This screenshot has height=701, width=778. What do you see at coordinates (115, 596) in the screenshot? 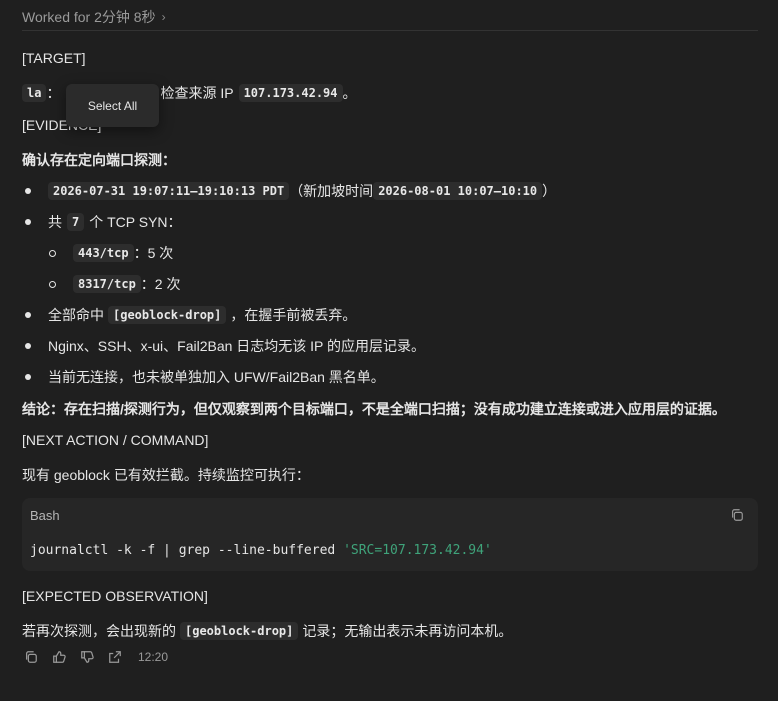
I see `expected-heading: [EXPECTED OBSERVATION]` at bounding box center [115, 596].